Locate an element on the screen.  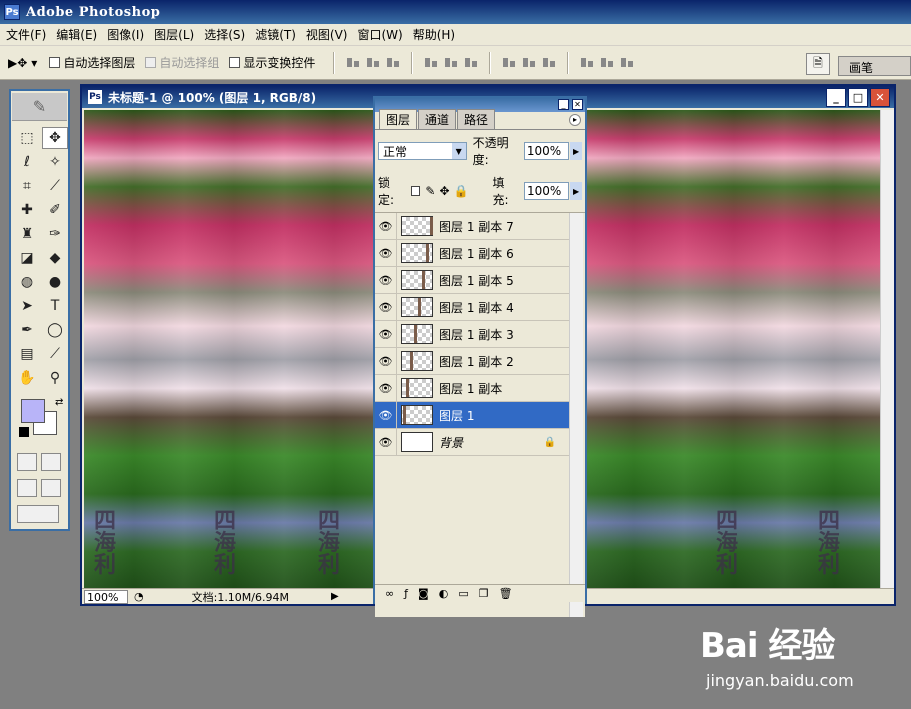
layer-row-selected: 👁 图层 1 is located at coordinates (472, 415).